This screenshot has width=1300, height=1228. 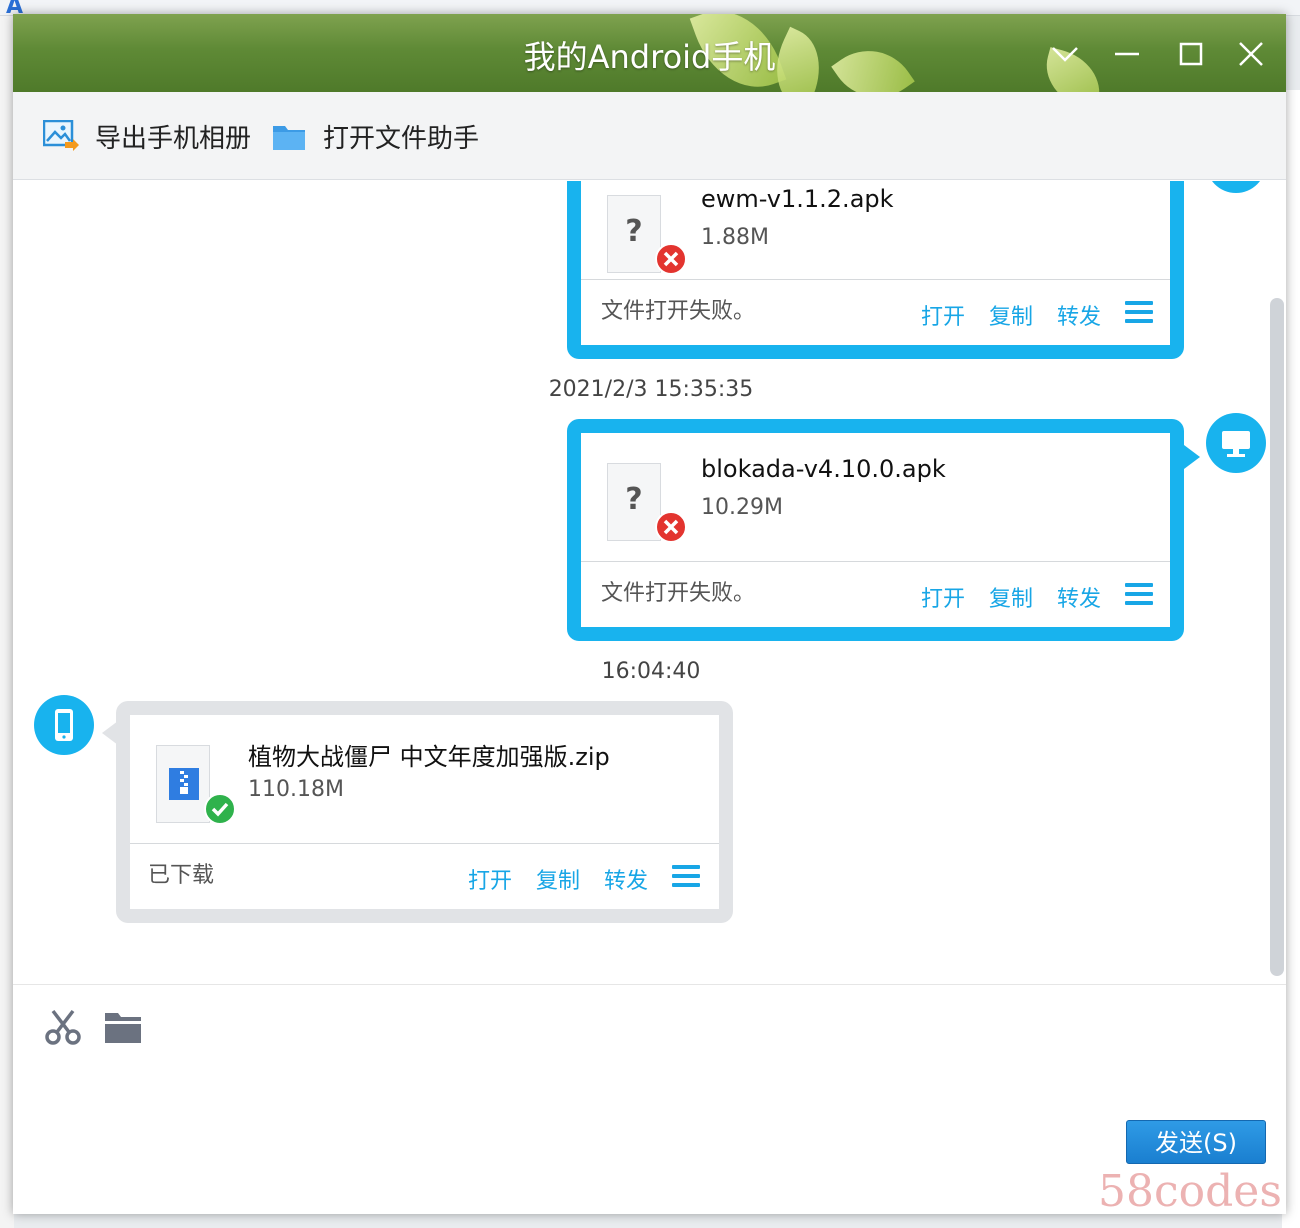 What do you see at coordinates (183, 784) in the screenshot?
I see `zip-file-icon` at bounding box center [183, 784].